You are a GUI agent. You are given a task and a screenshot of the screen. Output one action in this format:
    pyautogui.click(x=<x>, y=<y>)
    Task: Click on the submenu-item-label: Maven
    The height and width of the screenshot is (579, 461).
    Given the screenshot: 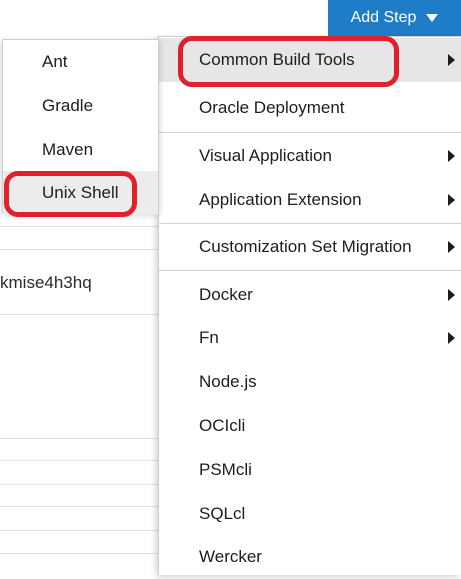 What is the action you would take?
    pyautogui.click(x=68, y=149)
    